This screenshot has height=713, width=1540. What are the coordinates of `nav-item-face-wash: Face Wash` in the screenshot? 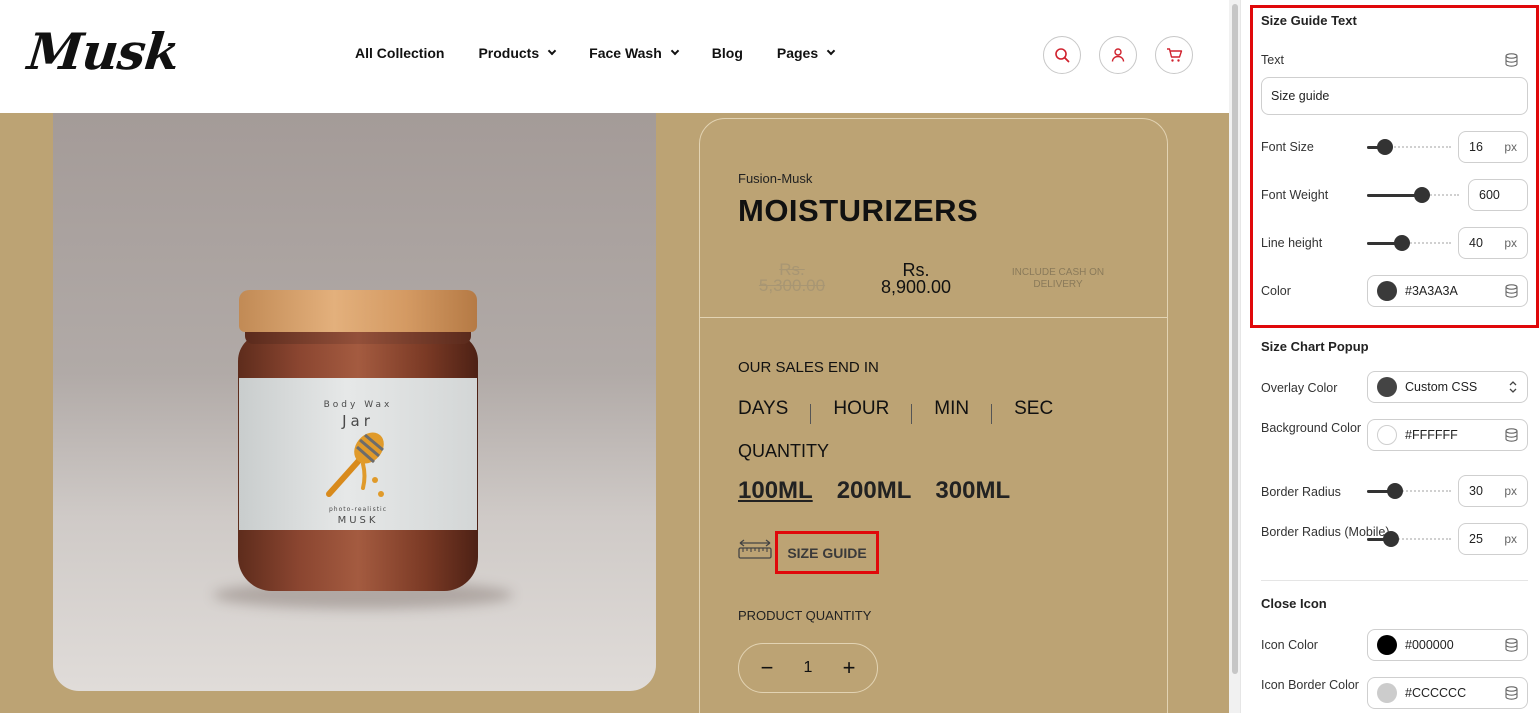 It's located at (634, 53).